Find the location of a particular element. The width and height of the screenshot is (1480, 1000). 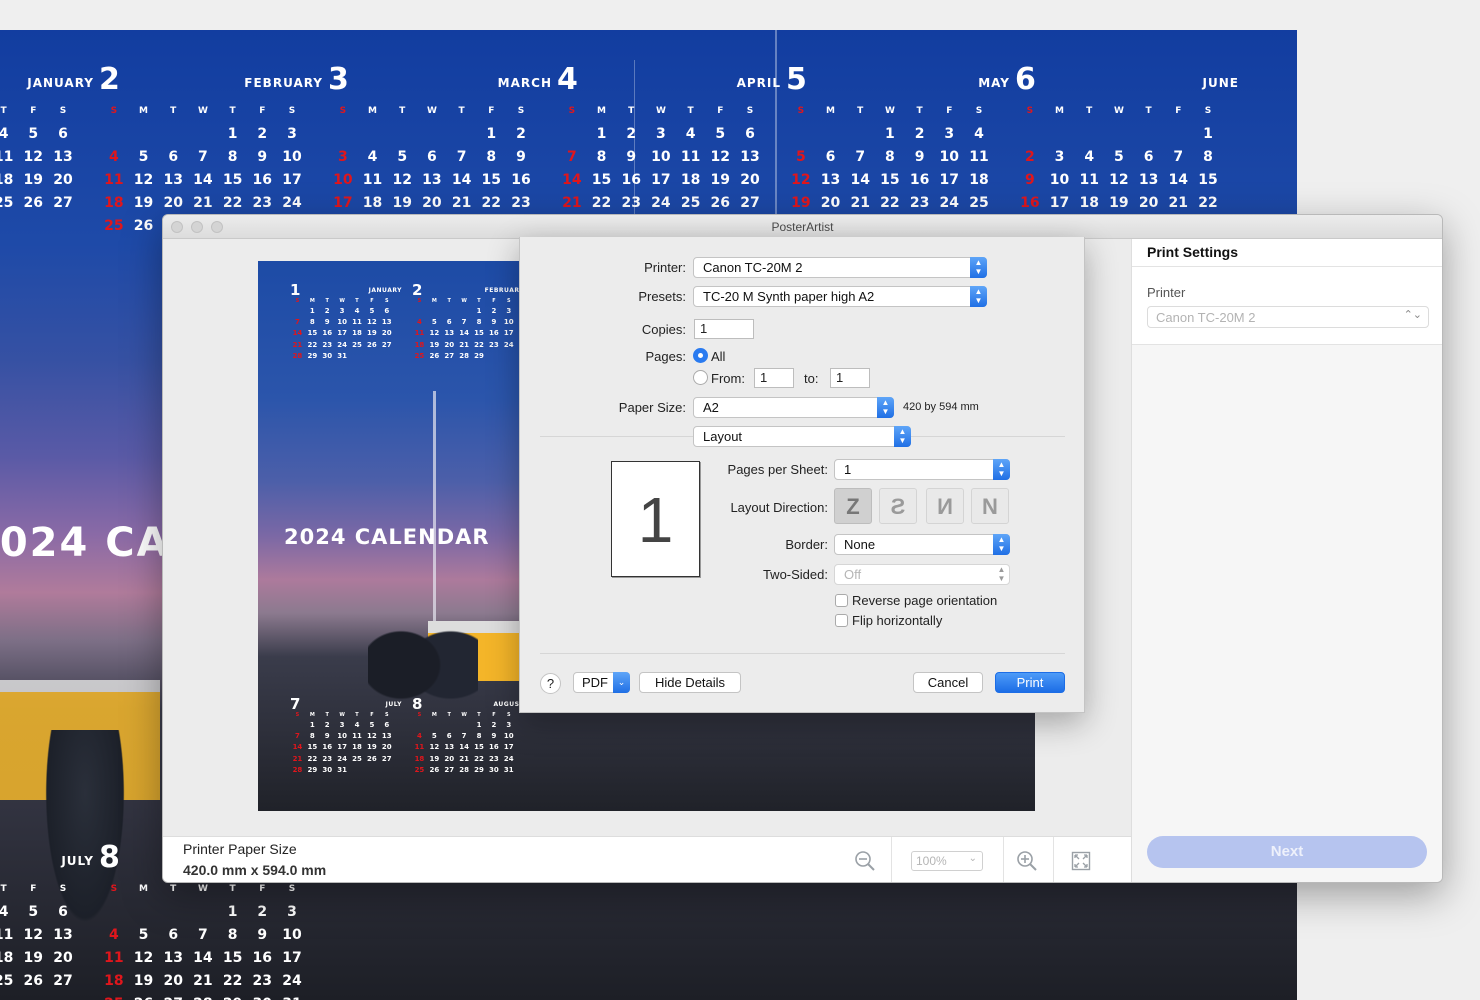

layout-direction-n-reverse-button: И is located at coordinates (945, 506).